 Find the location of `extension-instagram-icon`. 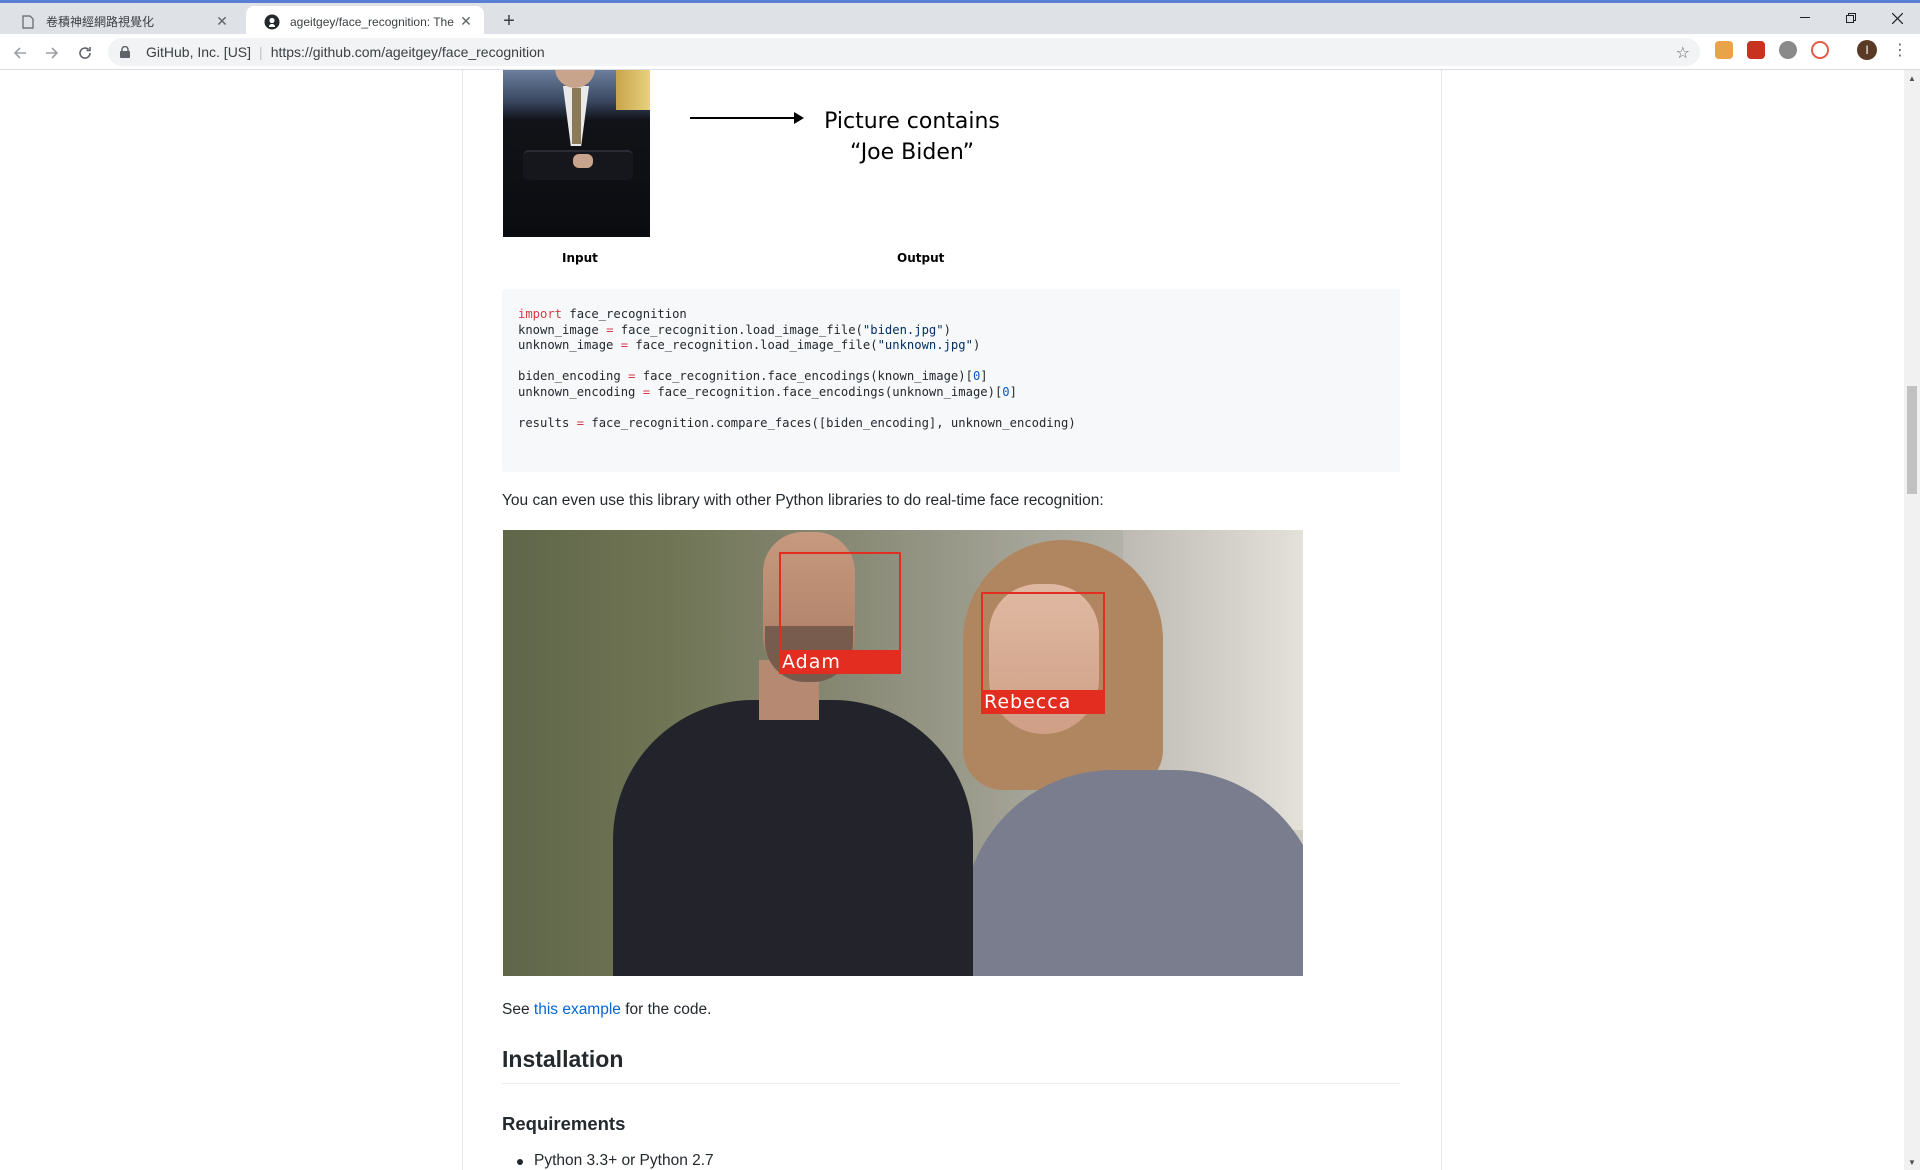

extension-instagram-icon is located at coordinates (1724, 50).